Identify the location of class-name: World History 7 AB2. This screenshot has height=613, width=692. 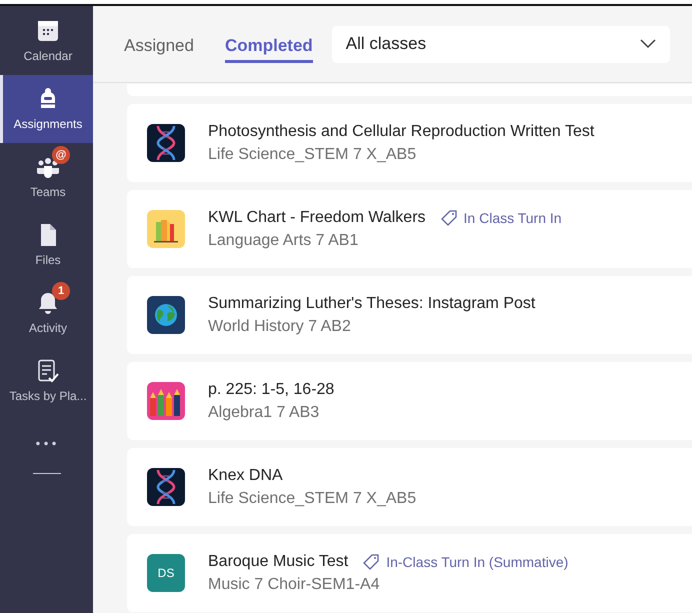
(280, 327).